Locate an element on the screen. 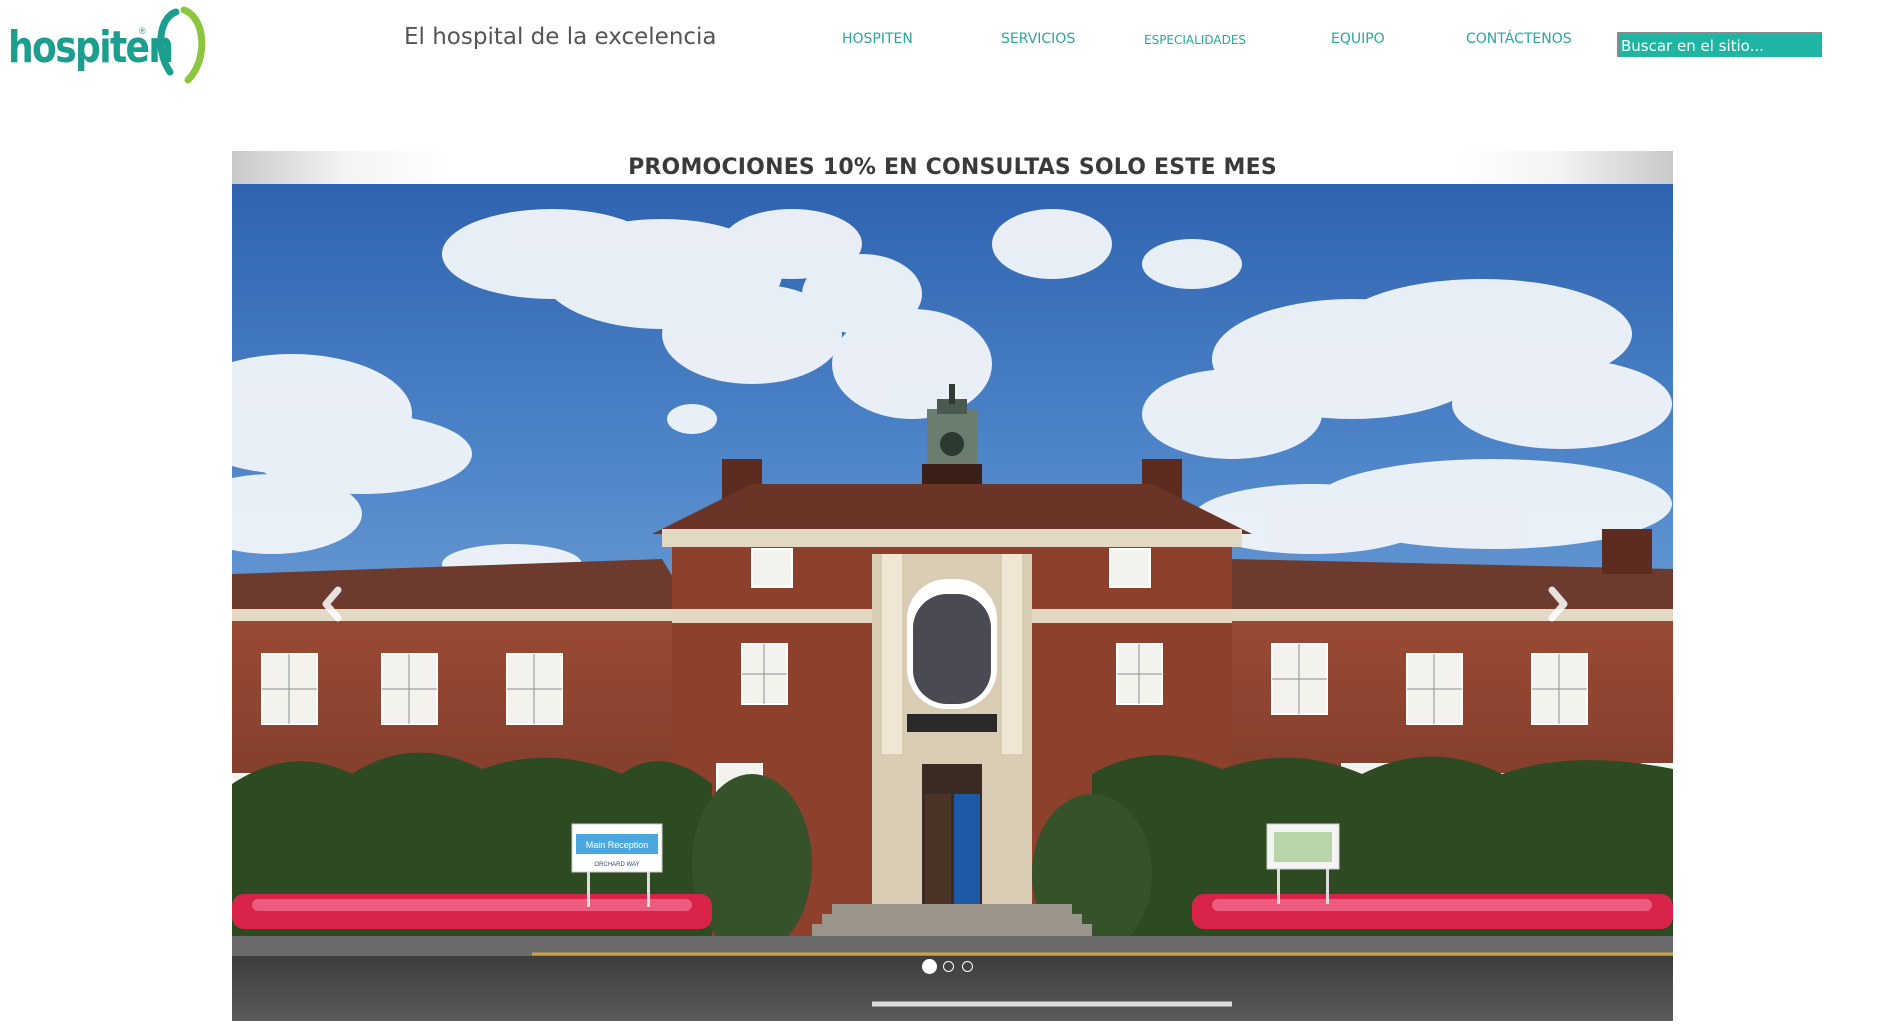 This screenshot has width=1878, height=1031. nav-item-especialidades: ESPECIALIDADES is located at coordinates (1195, 40).